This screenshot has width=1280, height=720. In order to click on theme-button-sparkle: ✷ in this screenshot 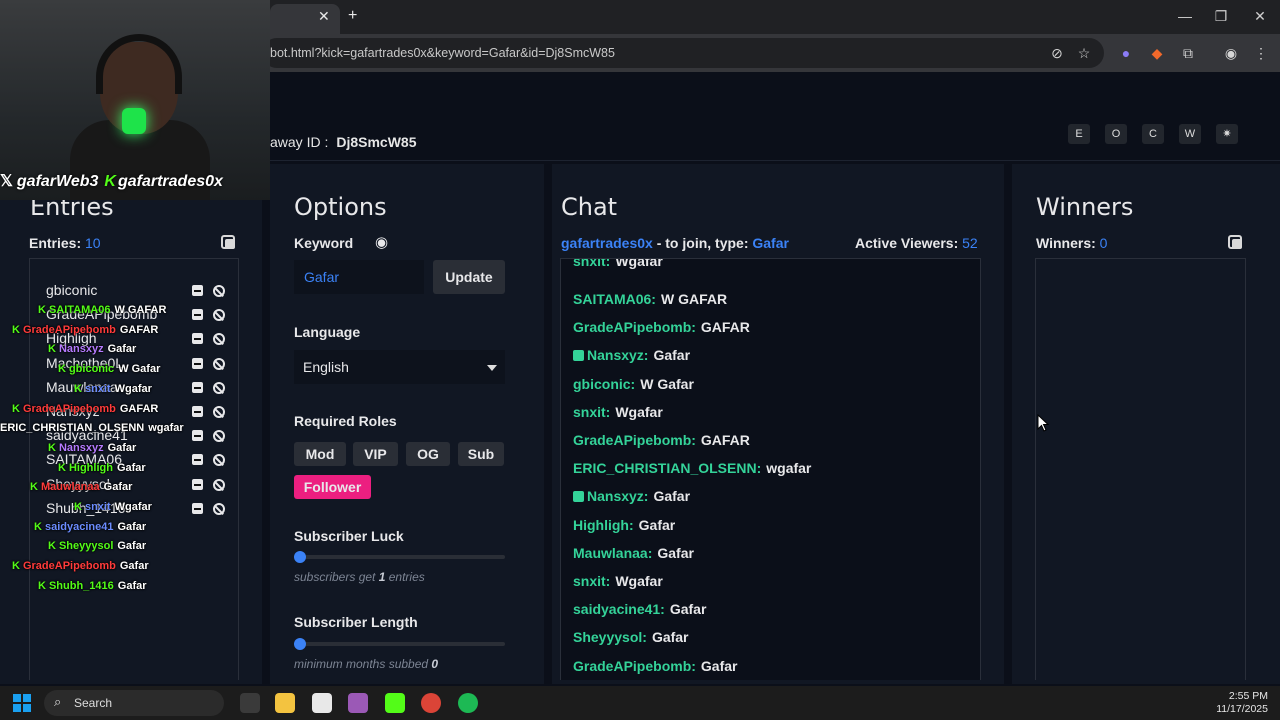, I will do `click(1227, 134)`.